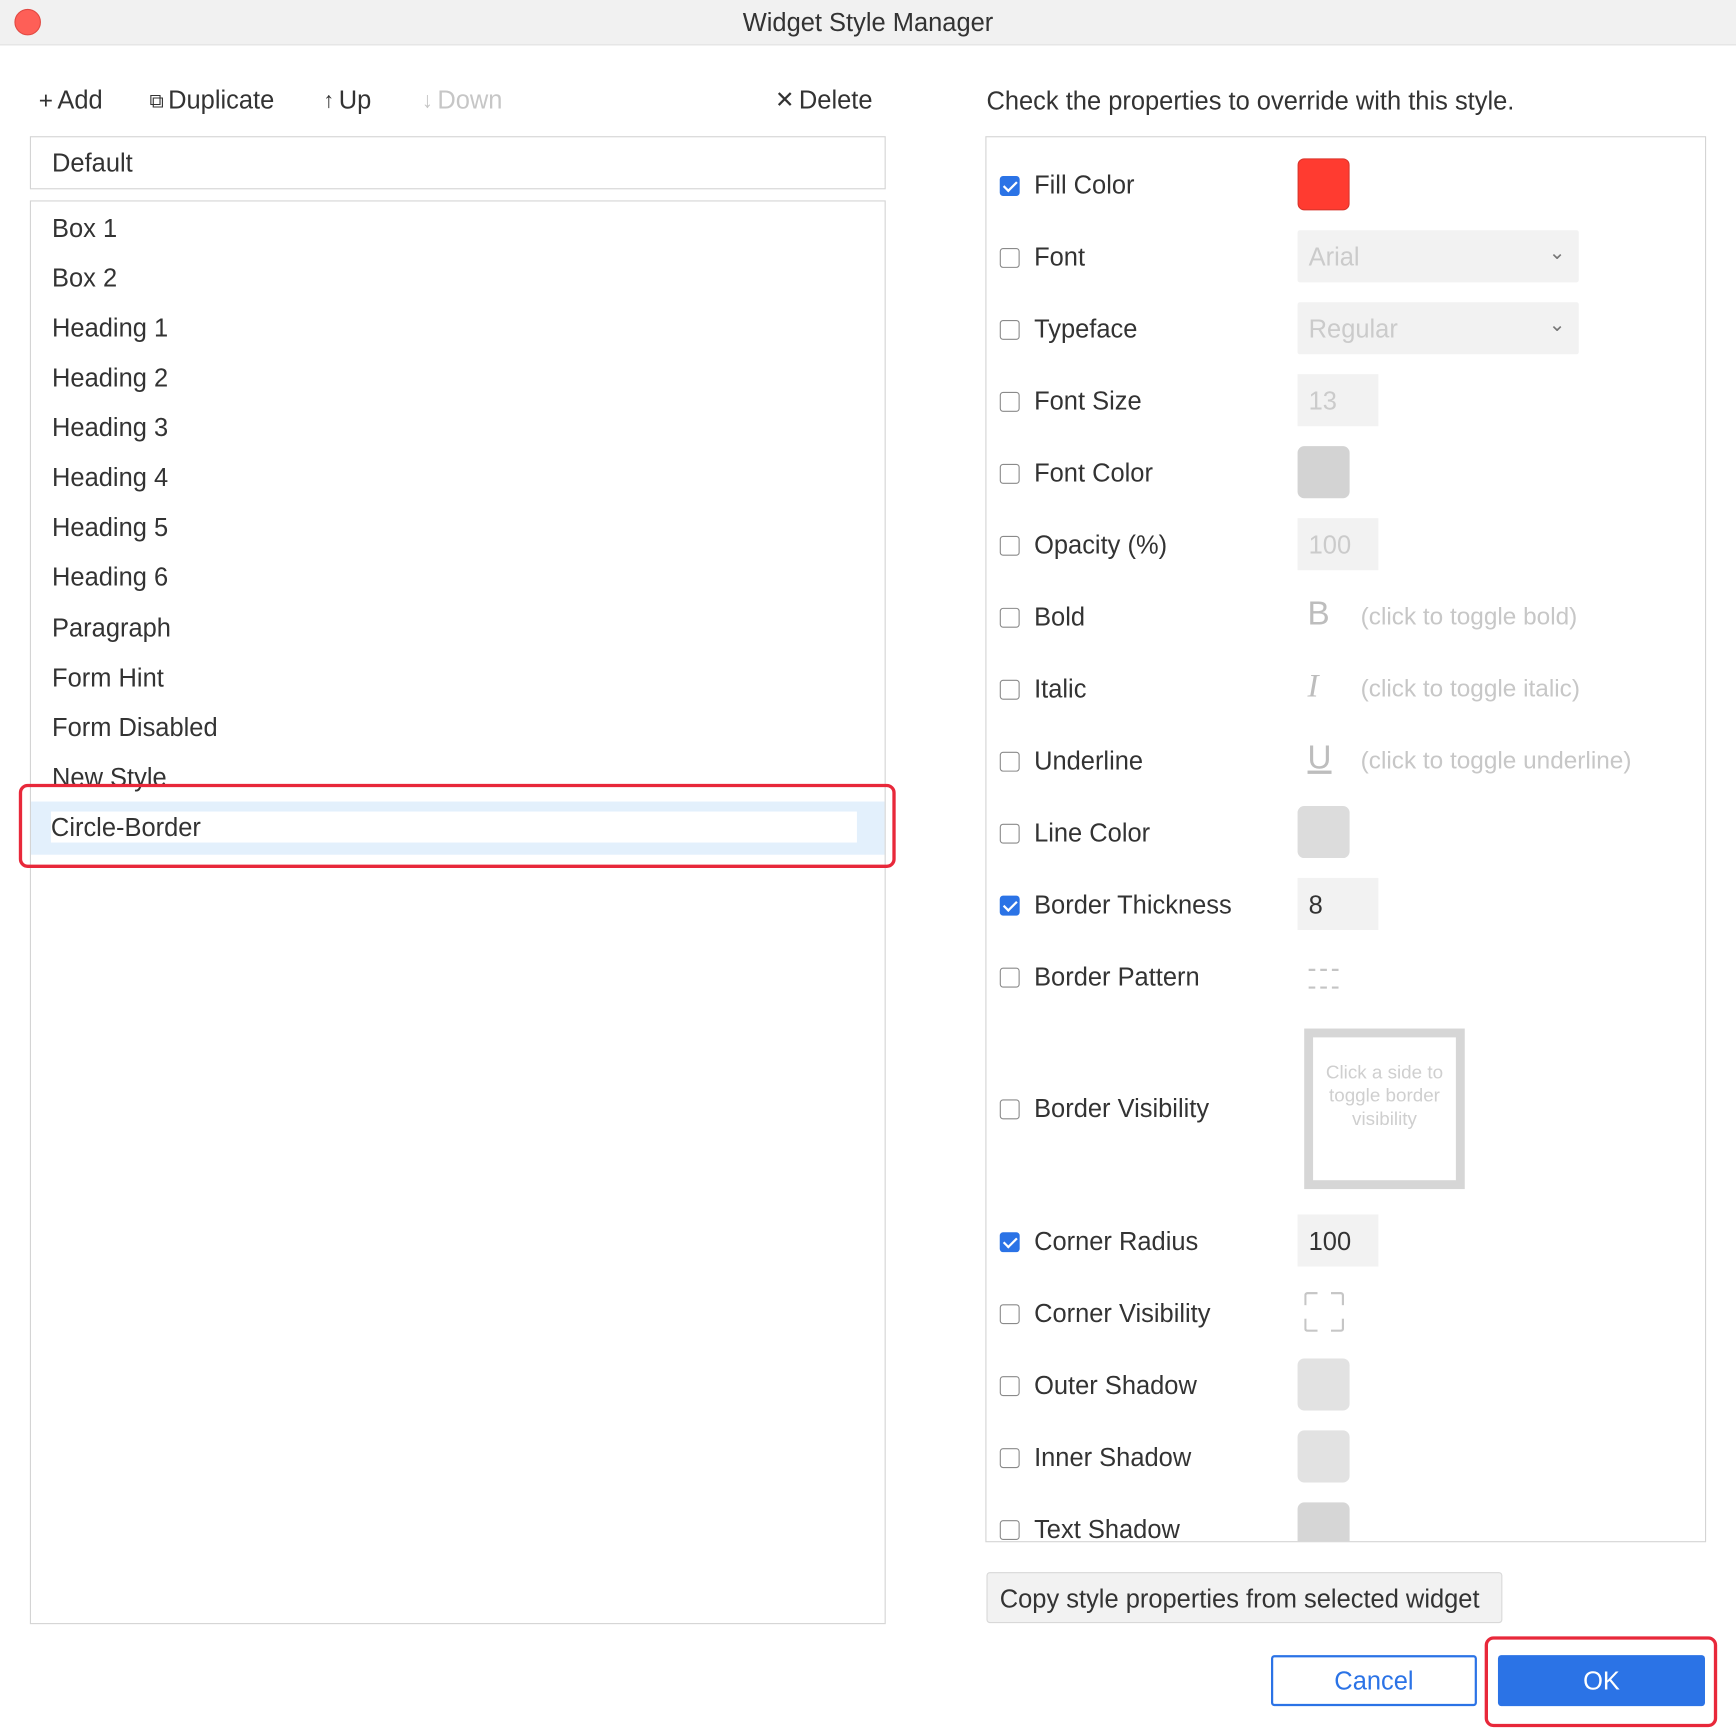  Describe the element at coordinates (1470, 688) in the screenshot. I see `italic-hint: (click to toggle italic)` at that location.